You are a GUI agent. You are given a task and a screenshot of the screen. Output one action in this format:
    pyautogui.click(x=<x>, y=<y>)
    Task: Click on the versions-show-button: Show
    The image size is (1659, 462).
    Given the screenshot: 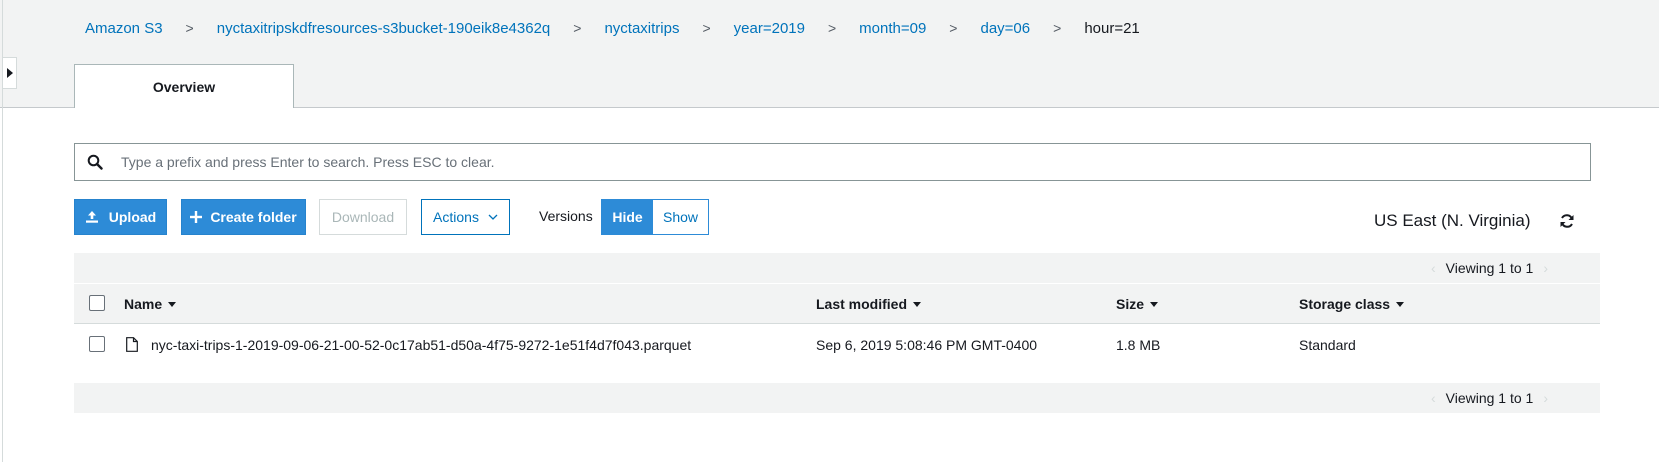 What is the action you would take?
    pyautogui.click(x=680, y=217)
    